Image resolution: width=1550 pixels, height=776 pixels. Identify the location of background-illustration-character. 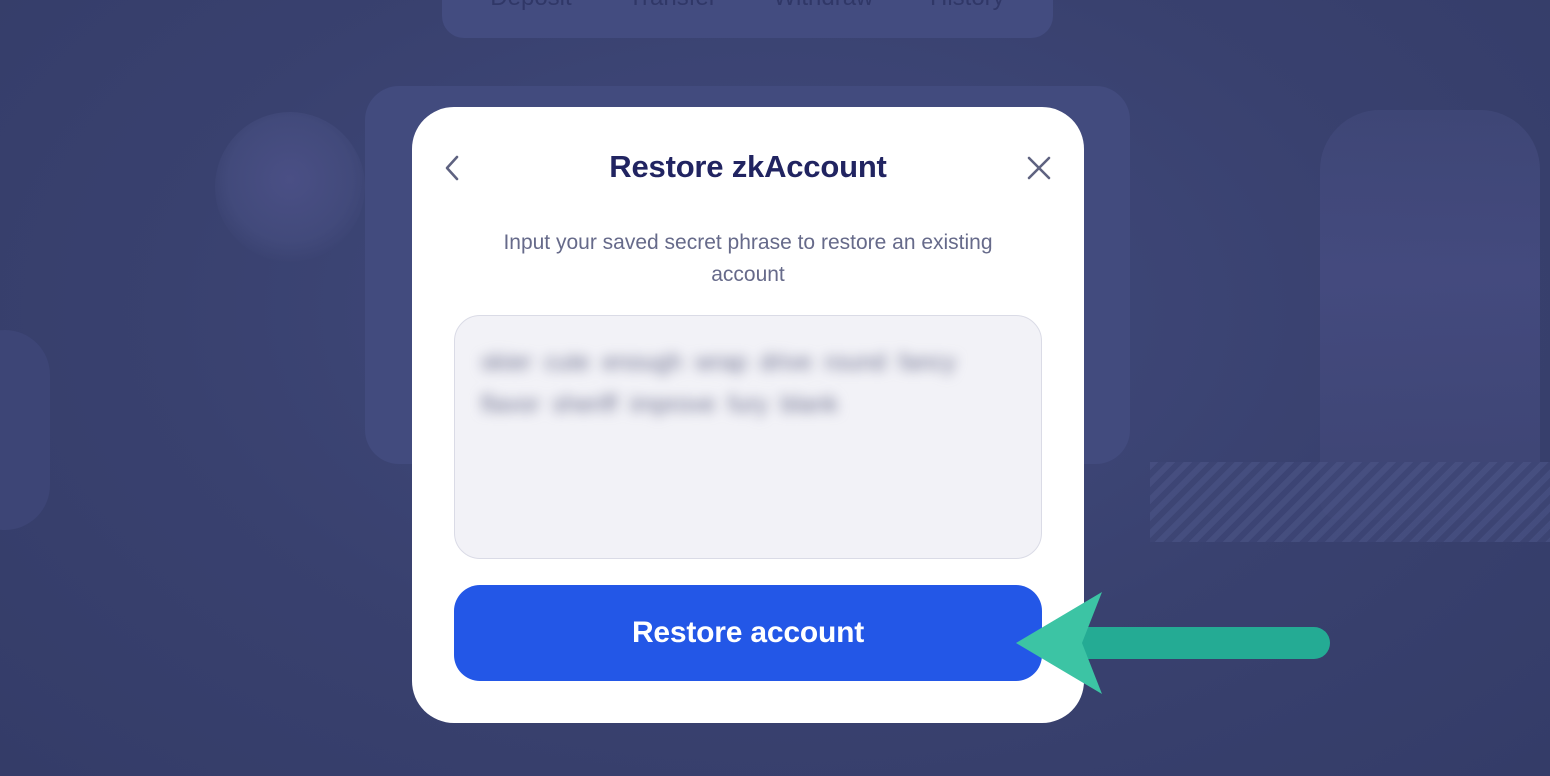
(1430, 315).